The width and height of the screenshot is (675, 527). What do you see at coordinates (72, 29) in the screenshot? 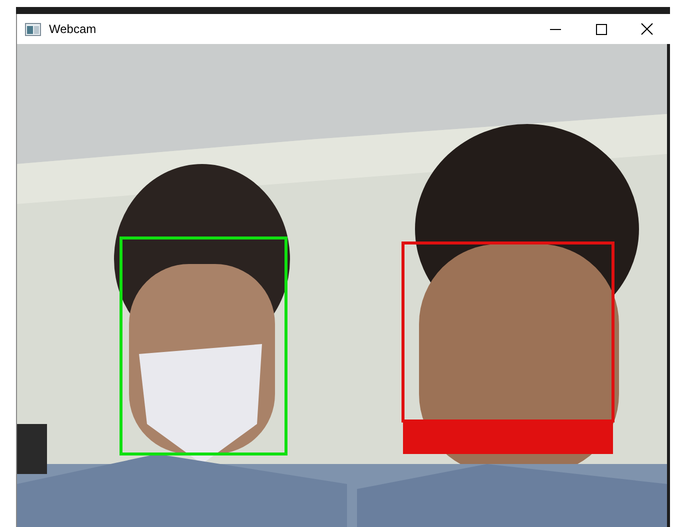
I see `window-title: Webcam` at bounding box center [72, 29].